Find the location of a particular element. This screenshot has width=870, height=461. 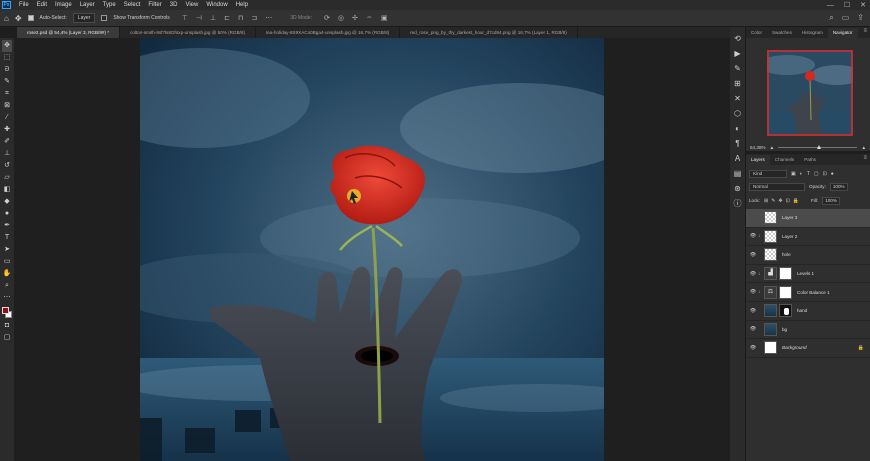

move-tool-icon: ✥ is located at coordinates (7, 46).